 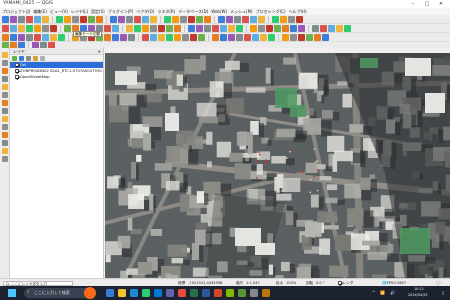 What do you see at coordinates (263, 37) in the screenshot?
I see `zoom-in-icon` at bounding box center [263, 37].